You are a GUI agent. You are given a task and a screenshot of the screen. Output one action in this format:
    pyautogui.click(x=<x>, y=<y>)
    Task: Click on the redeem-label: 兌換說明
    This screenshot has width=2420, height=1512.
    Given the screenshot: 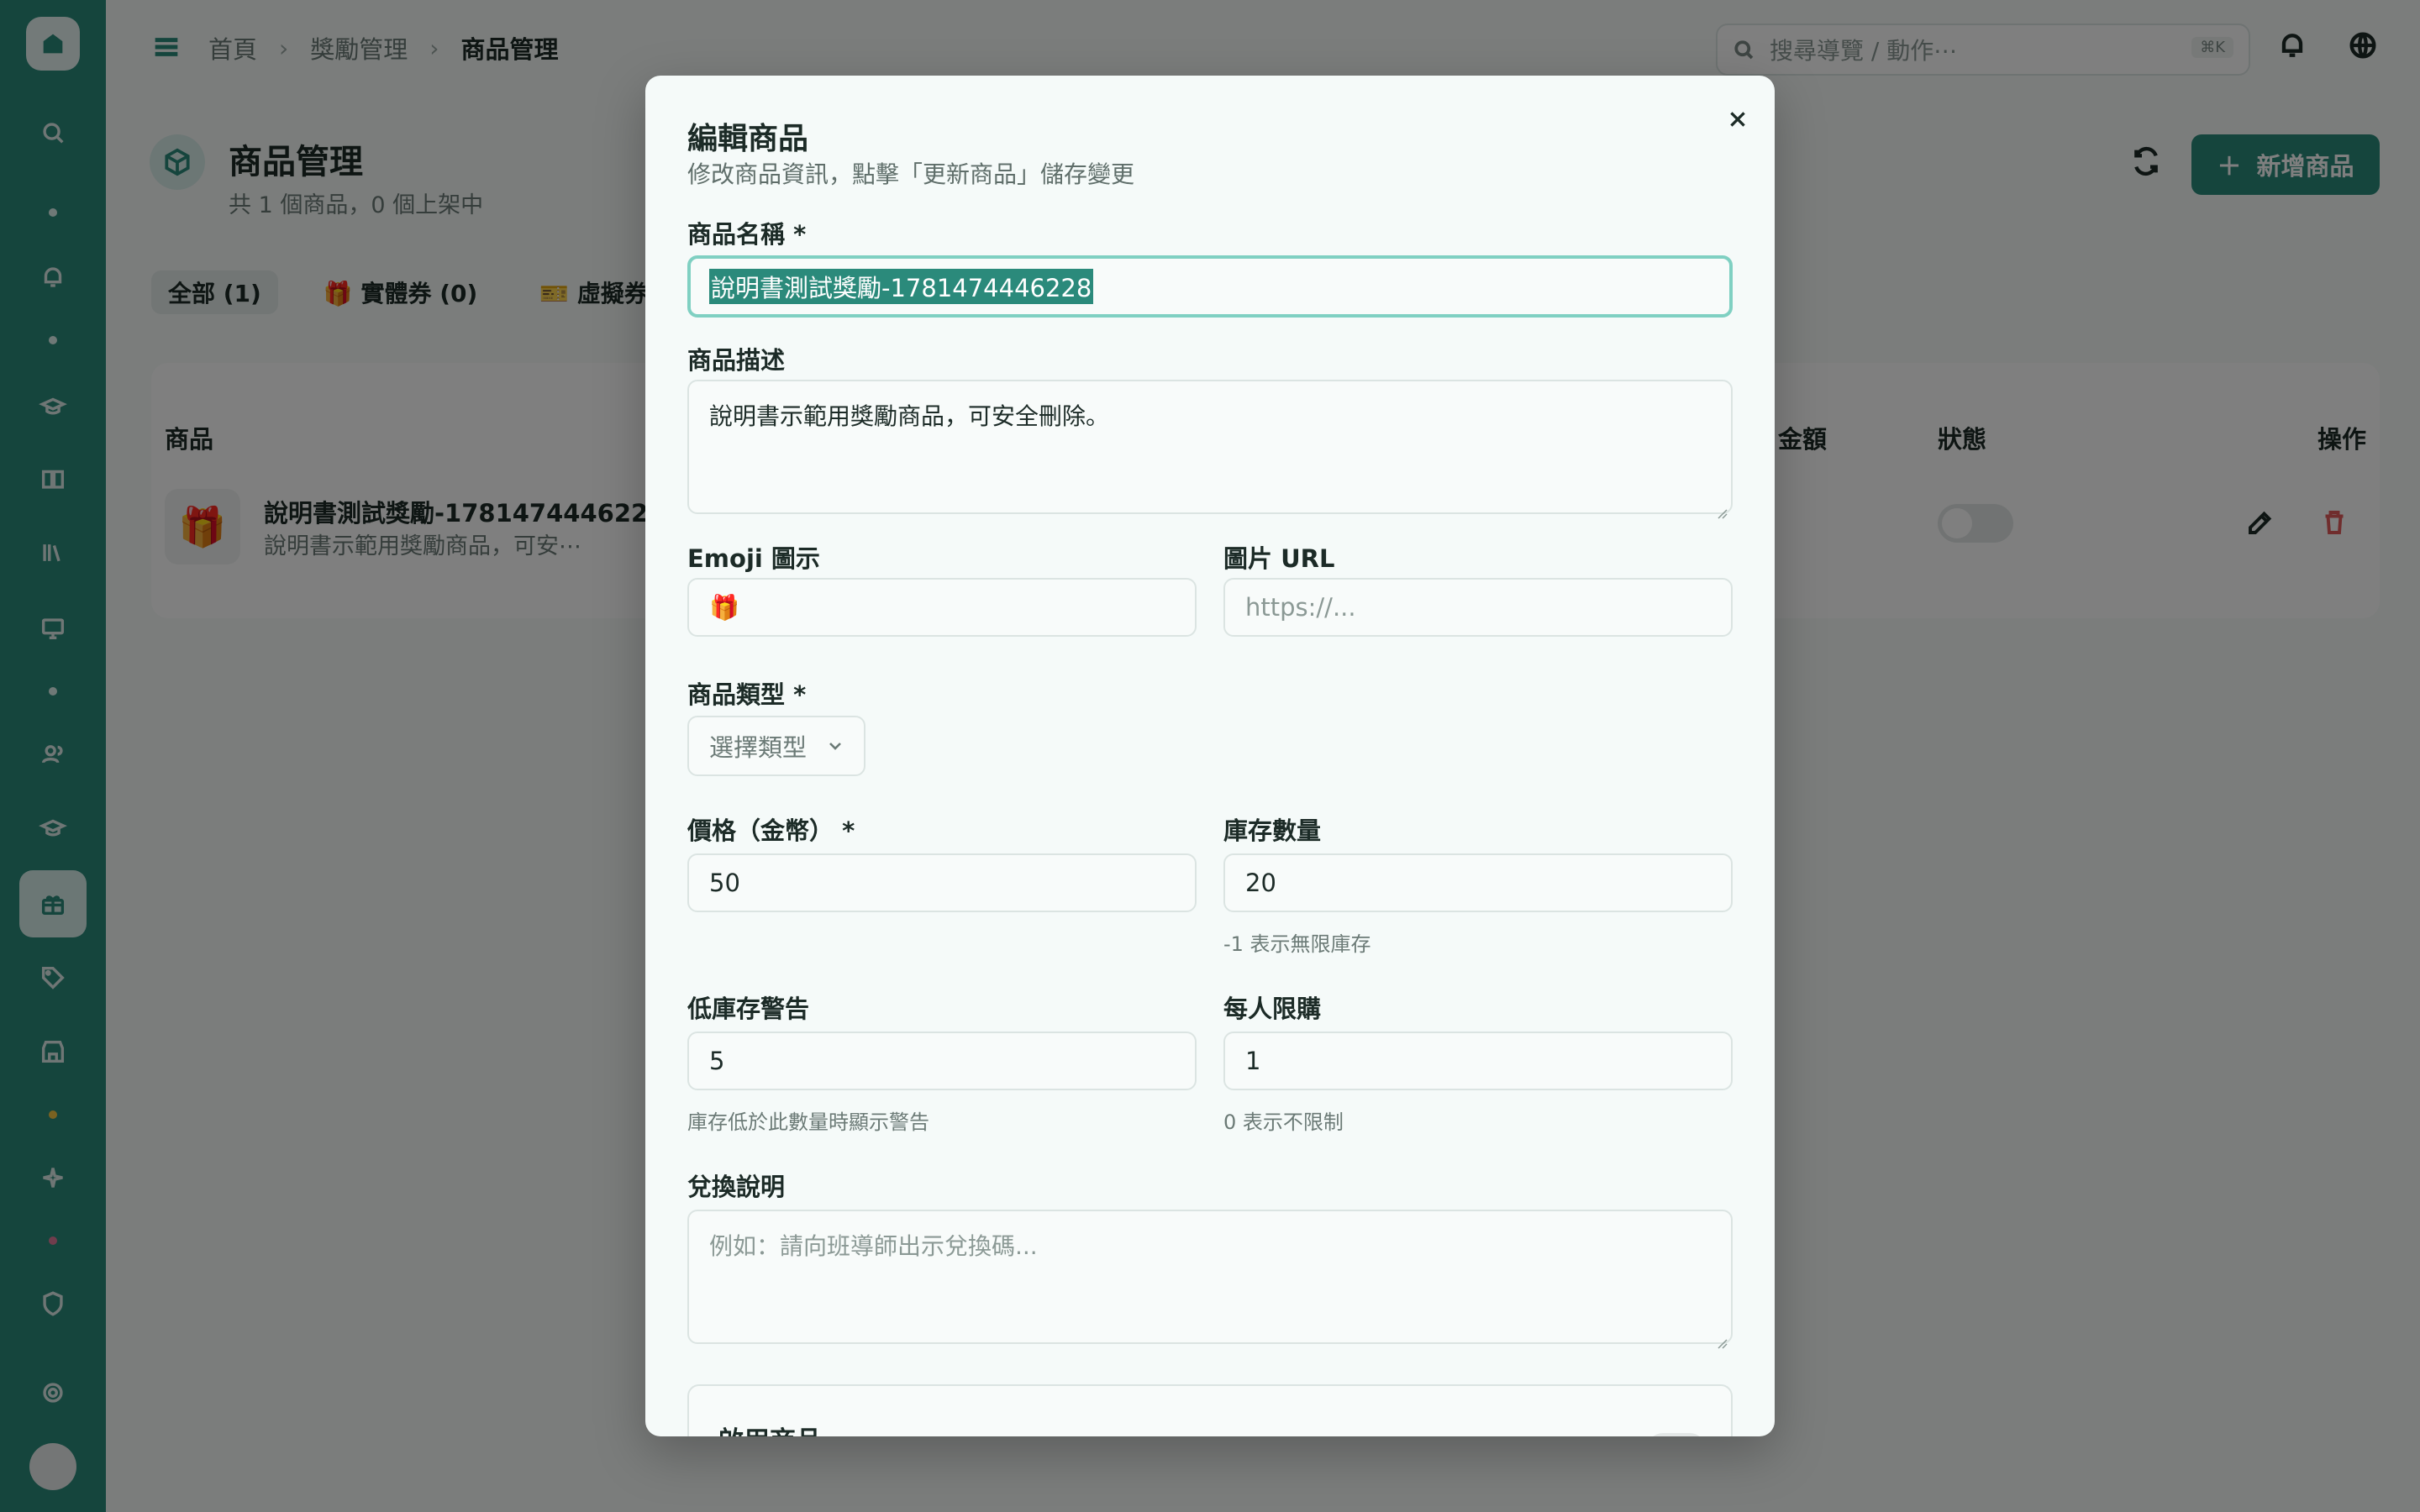 What is the action you would take?
    pyautogui.click(x=736, y=1187)
    